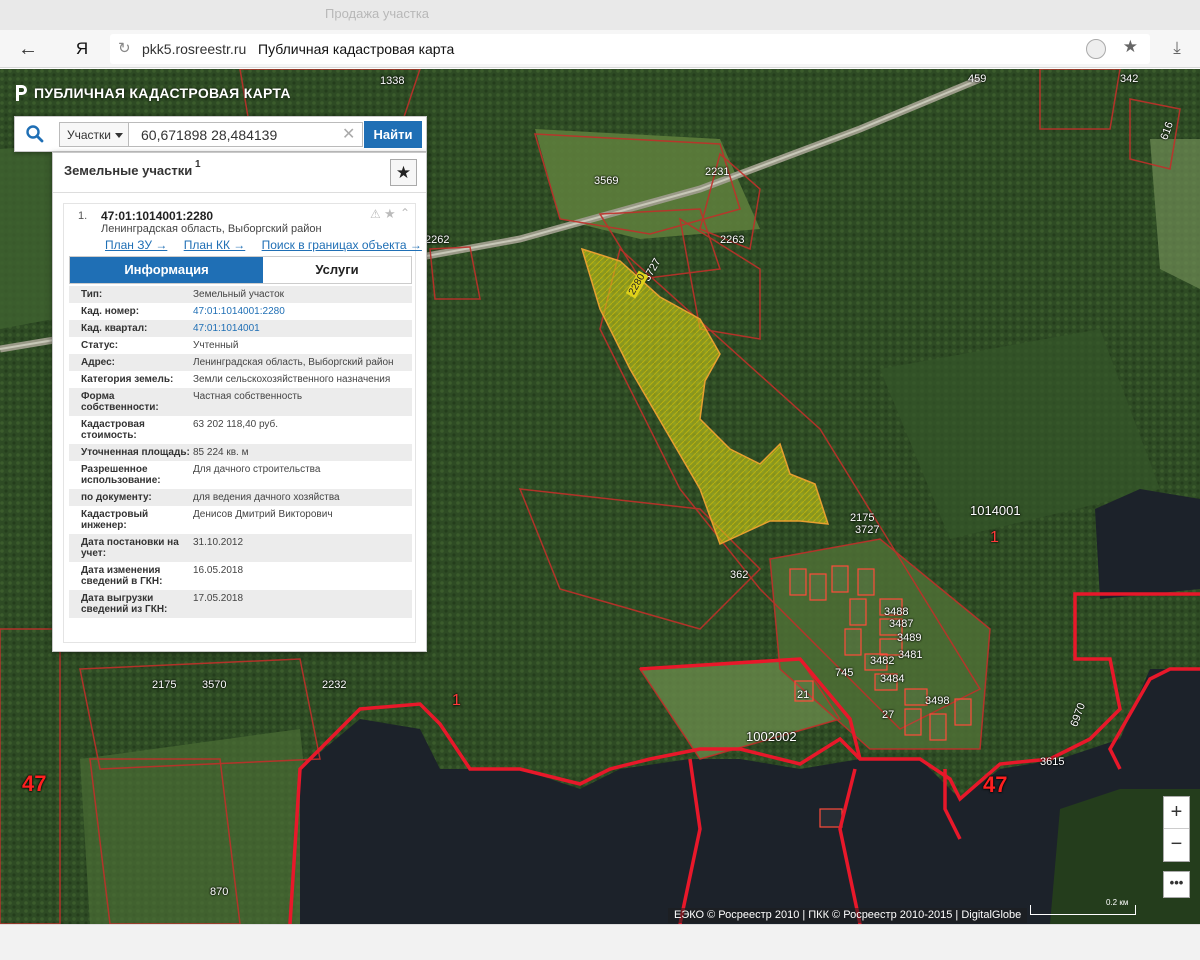 Image resolution: width=1200 pixels, height=960 pixels. Describe the element at coordinates (1176, 813) in the screenshot. I see `zoom-in-button: +` at that location.